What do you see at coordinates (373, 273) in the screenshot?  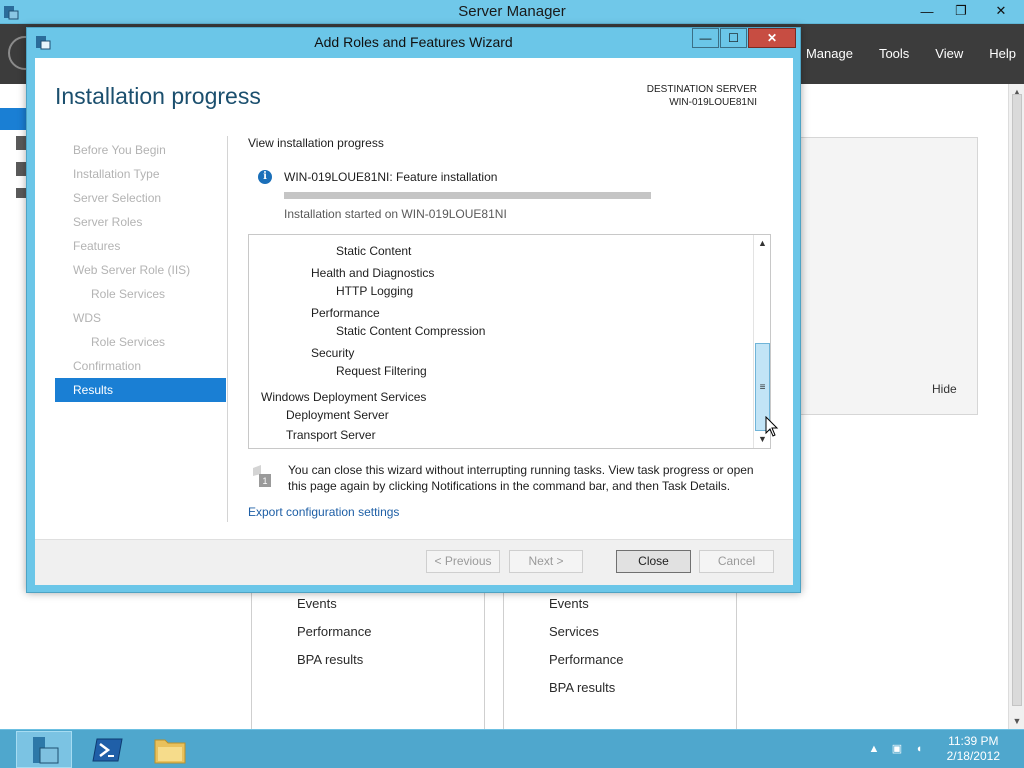 I see `result-item: Health and Diagnostics` at bounding box center [373, 273].